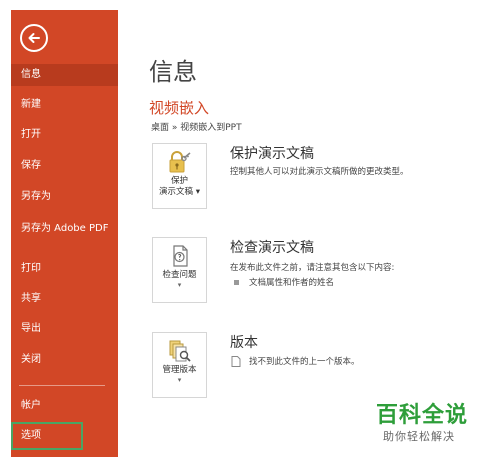  What do you see at coordinates (64, 329) in the screenshot?
I see `sidebar-item-export: 导出` at bounding box center [64, 329].